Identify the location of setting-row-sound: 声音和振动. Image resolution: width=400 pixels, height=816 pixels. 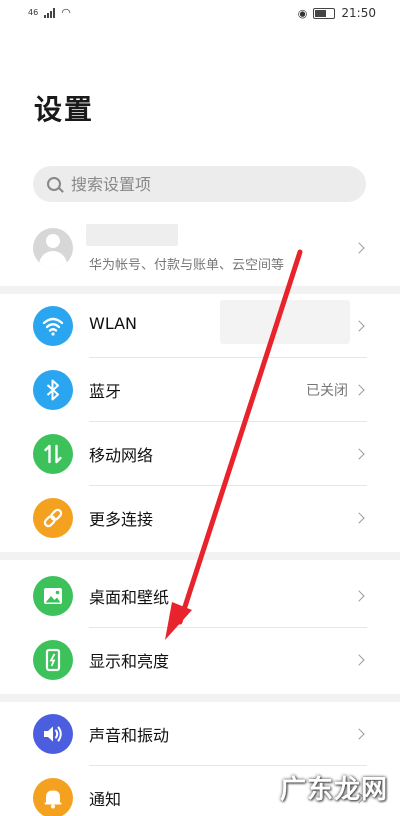
(200, 734).